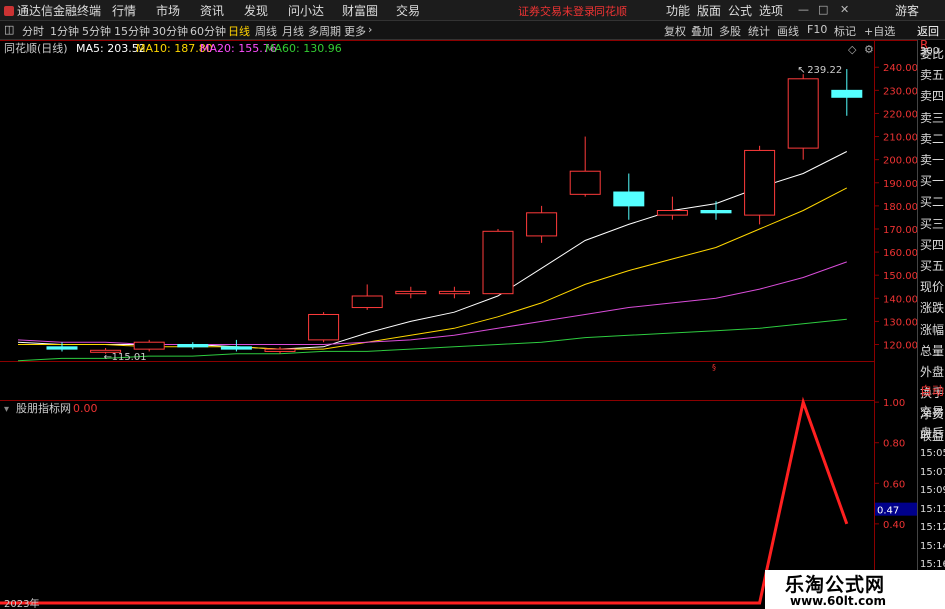  What do you see at coordinates (900, 230) in the screenshot?
I see `price-tick-label: 170.00` at bounding box center [900, 230].